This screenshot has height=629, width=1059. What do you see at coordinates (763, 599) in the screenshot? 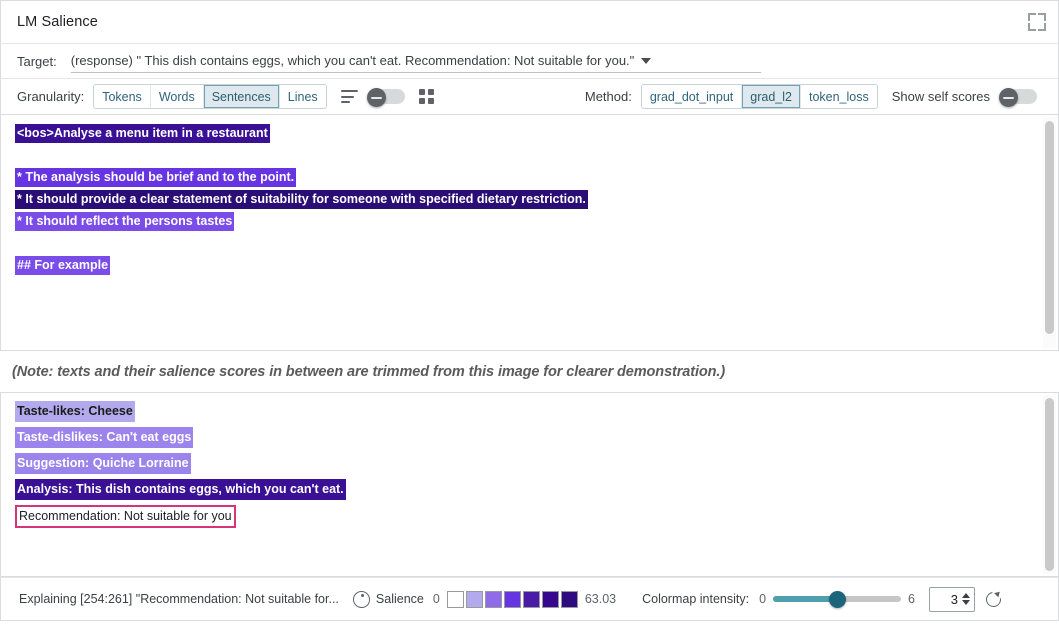
I see `slider-min-label: 0` at bounding box center [763, 599].